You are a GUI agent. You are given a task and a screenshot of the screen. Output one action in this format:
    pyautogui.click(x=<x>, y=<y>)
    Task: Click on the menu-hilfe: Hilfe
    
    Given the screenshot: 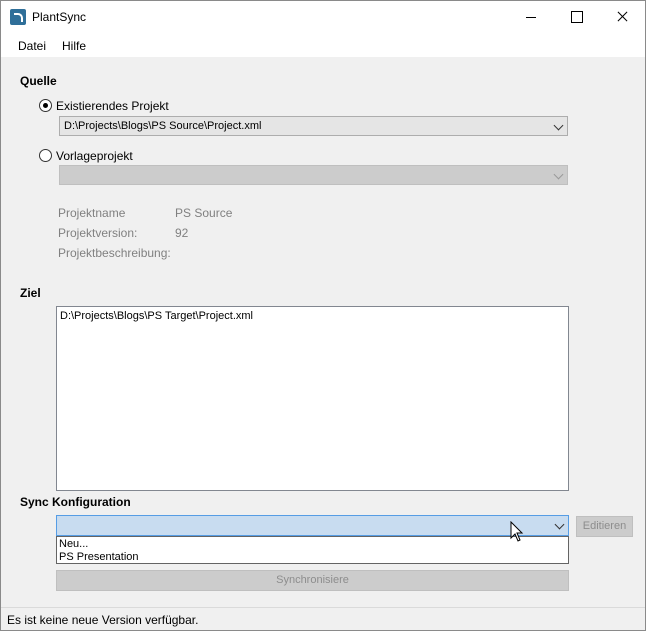 What is the action you would take?
    pyautogui.click(x=74, y=46)
    